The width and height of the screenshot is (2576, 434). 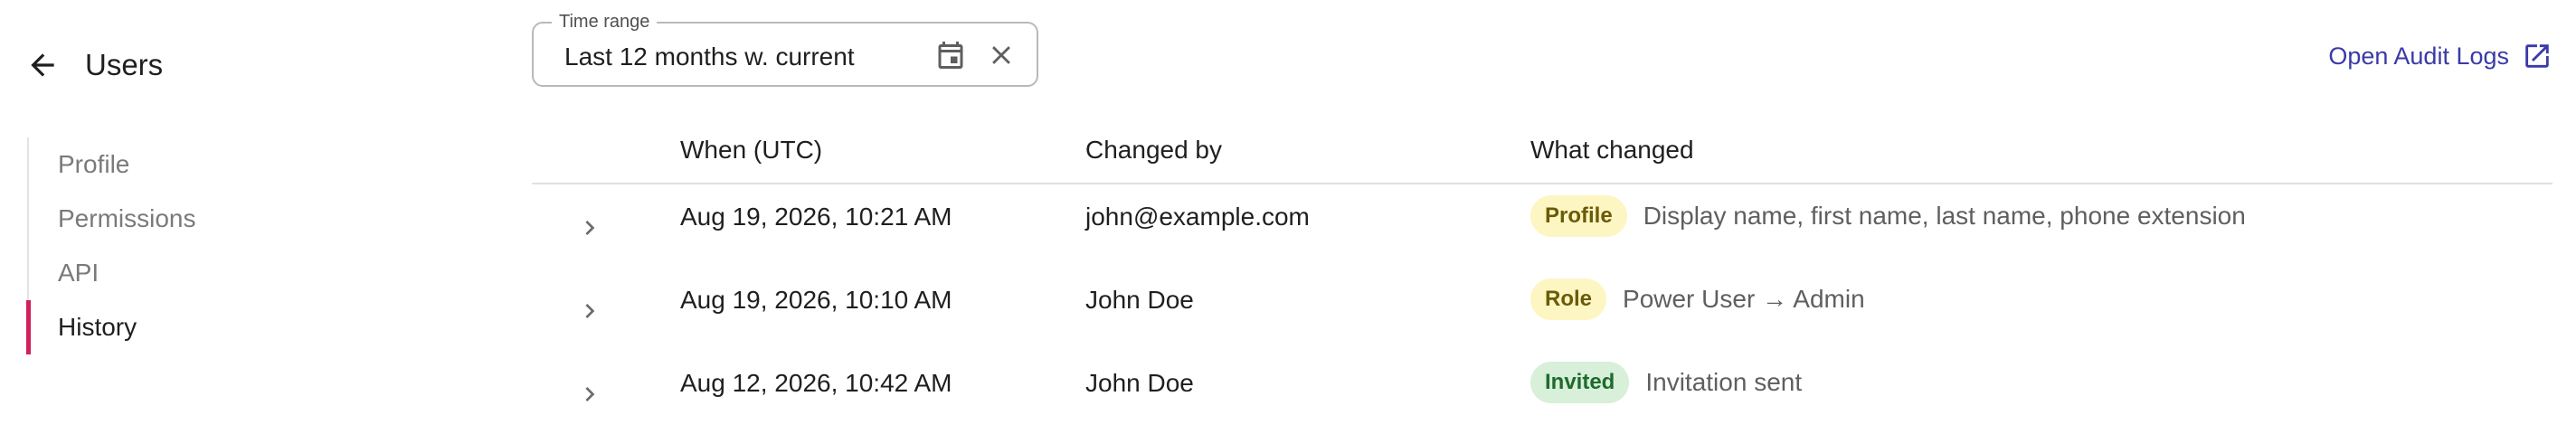 I want to click on sidebar-nav: Profile Permissions API History, so click(x=208, y=246).